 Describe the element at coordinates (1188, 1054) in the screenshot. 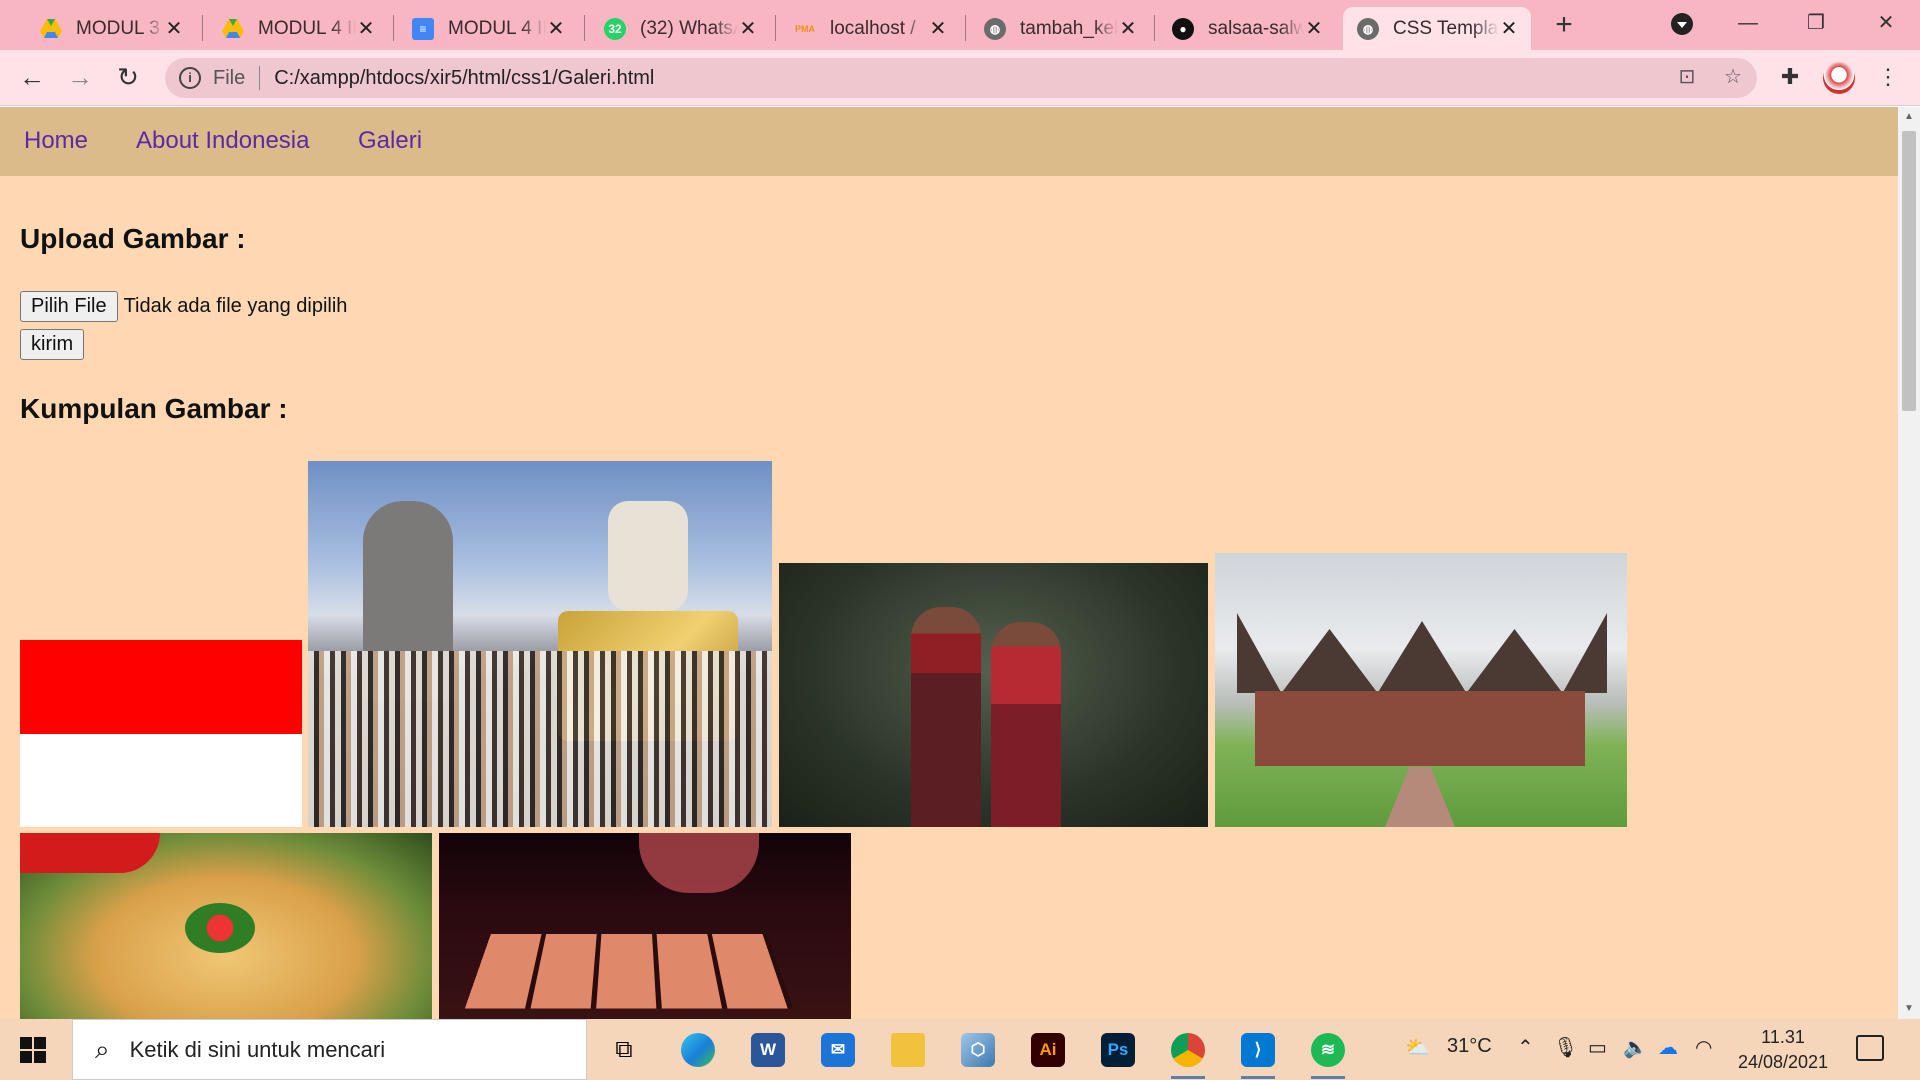

I see `chrome-icon` at that location.